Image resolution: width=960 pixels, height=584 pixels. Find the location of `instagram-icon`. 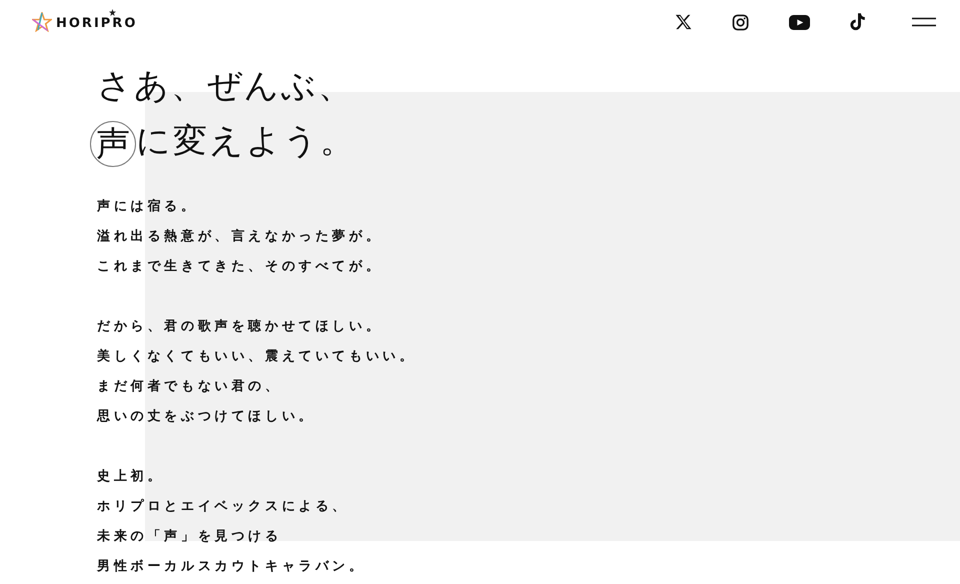

instagram-icon is located at coordinates (740, 22).